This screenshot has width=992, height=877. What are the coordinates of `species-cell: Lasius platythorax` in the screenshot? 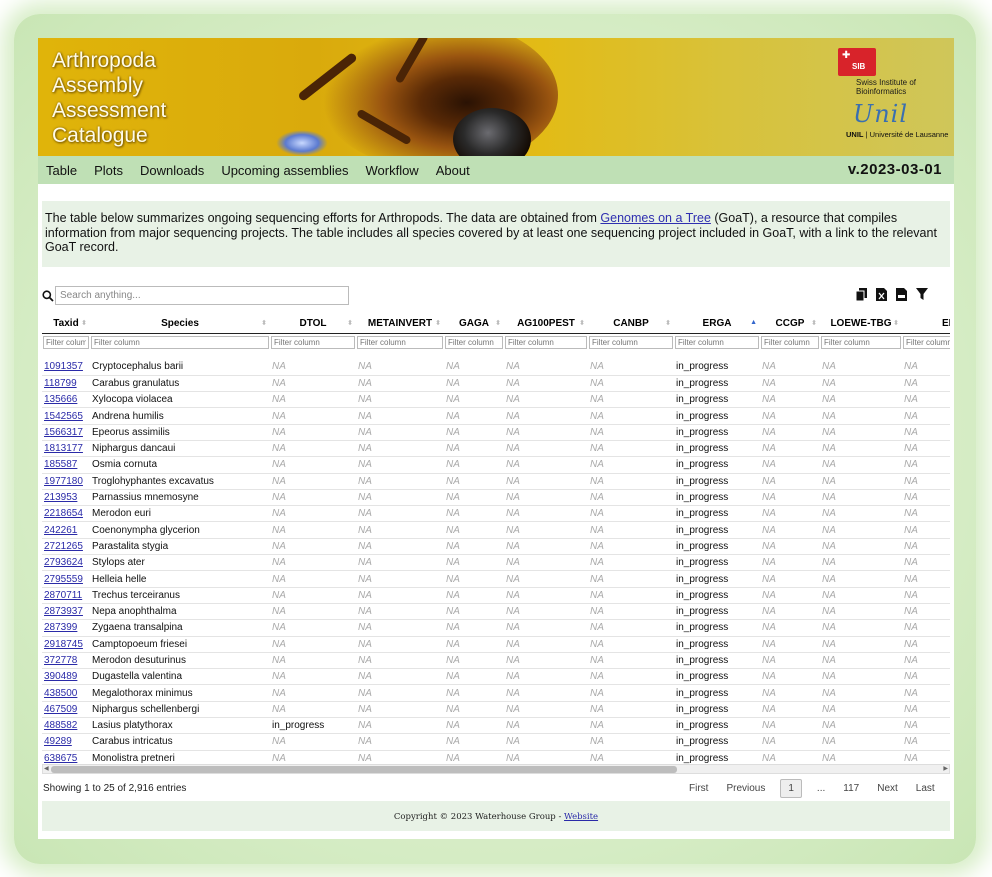 It's located at (180, 726).